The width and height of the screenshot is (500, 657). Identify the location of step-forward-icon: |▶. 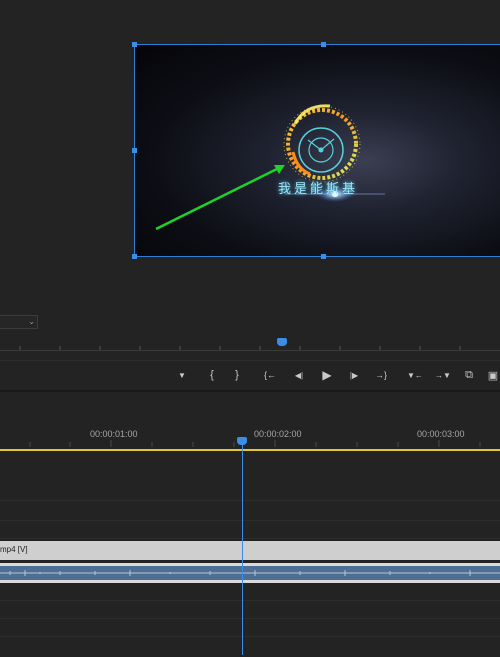
(354, 375).